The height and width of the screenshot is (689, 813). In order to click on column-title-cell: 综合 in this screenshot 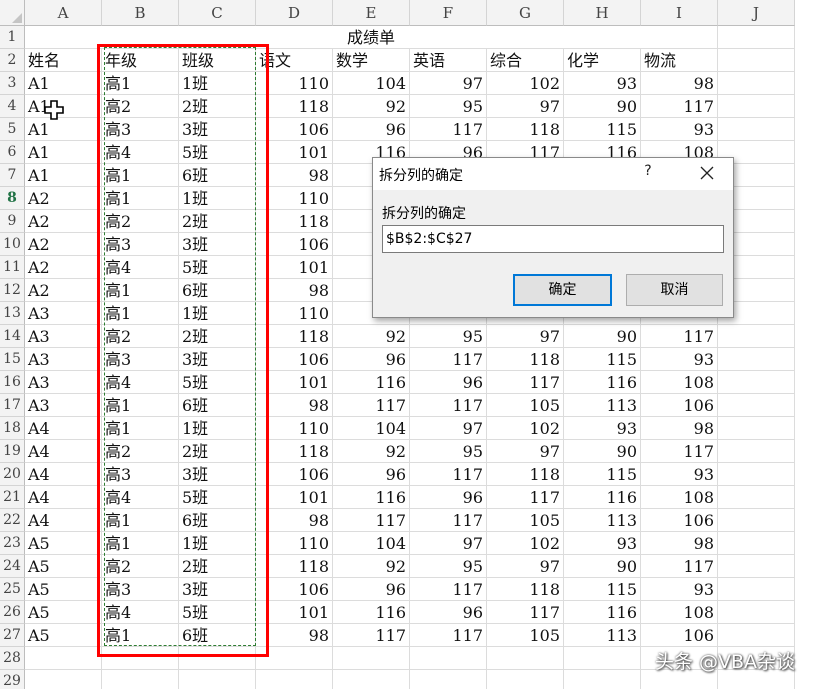, I will do `click(525, 60)`.